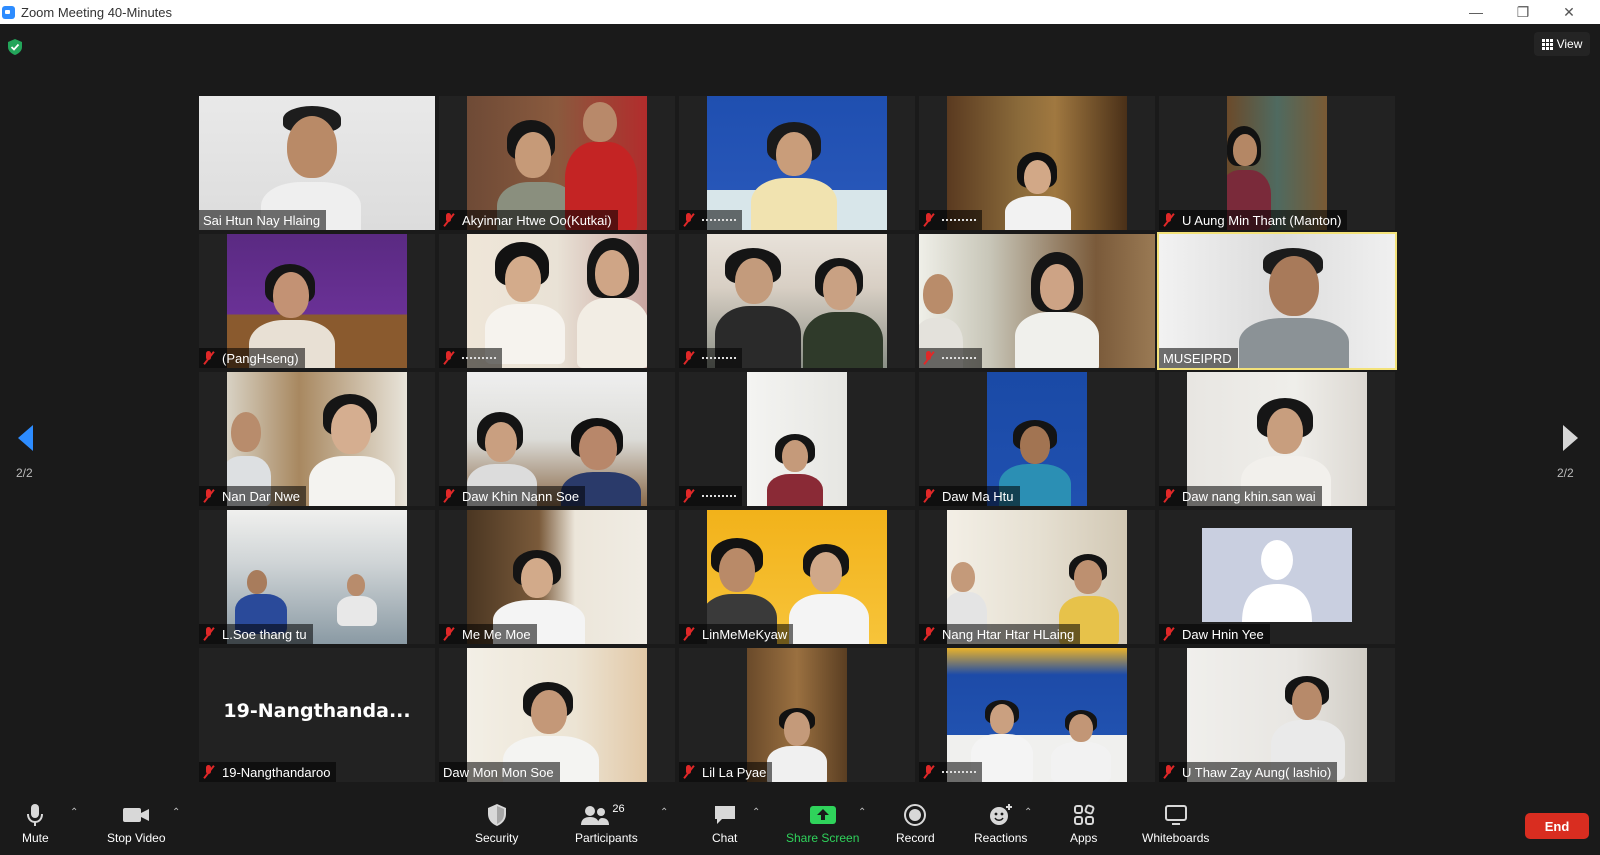 The height and width of the screenshot is (855, 1600). Describe the element at coordinates (1277, 715) in the screenshot. I see `participant-tile: U Thaw Zay Aung( lashio)` at that location.